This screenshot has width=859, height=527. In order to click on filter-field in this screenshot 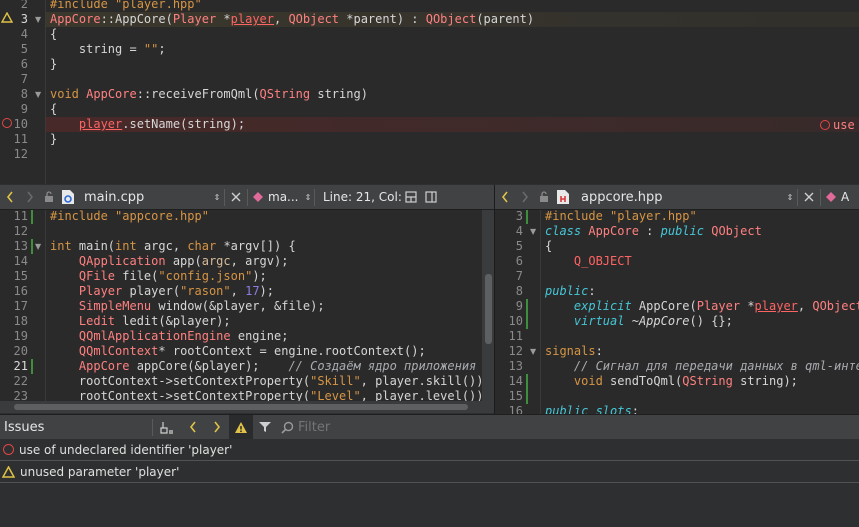, I will do `click(359, 427)`.